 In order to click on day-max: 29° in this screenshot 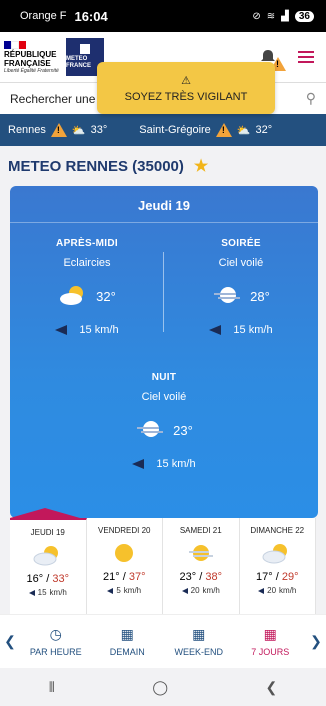, I will do `click(290, 577)`.